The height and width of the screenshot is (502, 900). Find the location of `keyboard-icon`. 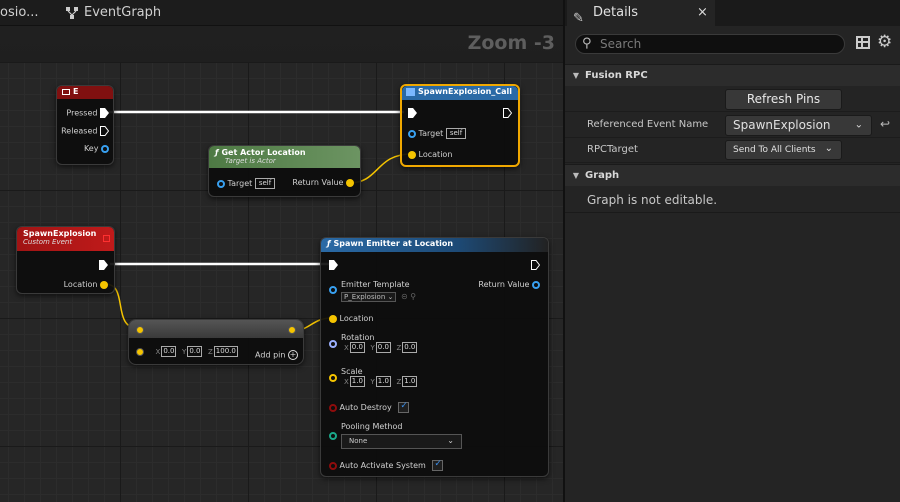

keyboard-icon is located at coordinates (66, 91).